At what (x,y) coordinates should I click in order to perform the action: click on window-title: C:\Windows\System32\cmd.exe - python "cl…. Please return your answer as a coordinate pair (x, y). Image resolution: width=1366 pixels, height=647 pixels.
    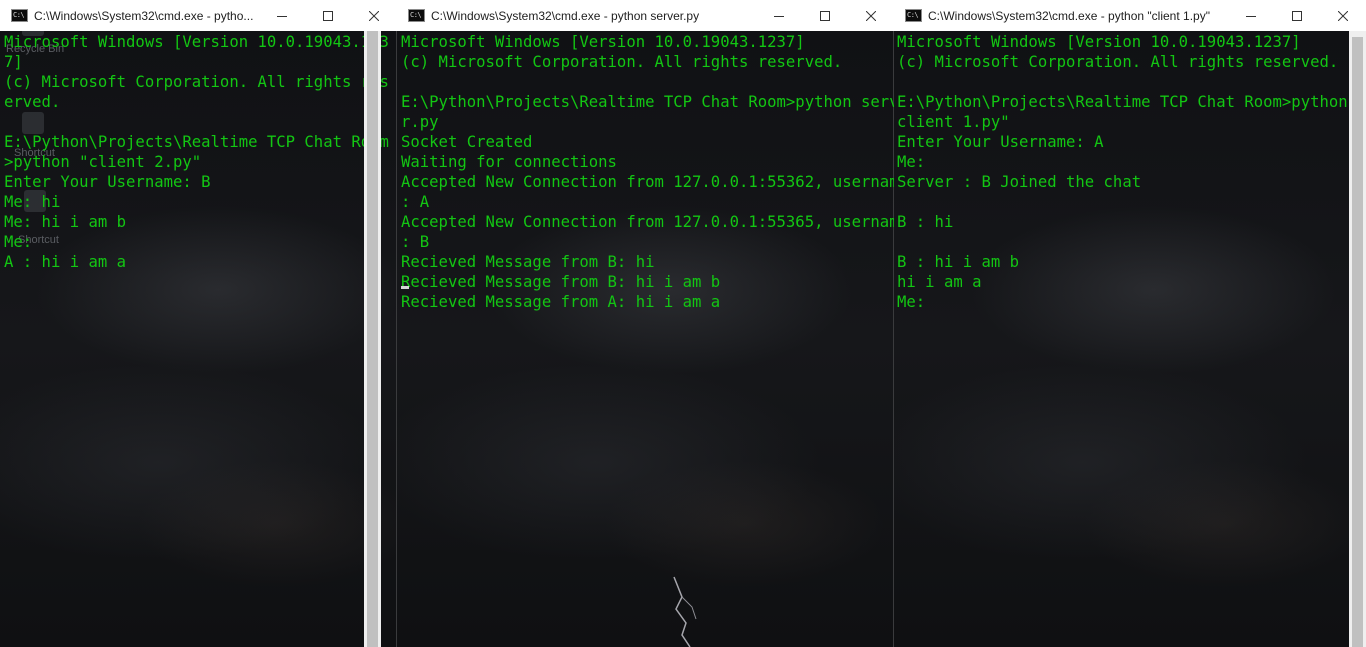
    Looking at the image, I should click on (1069, 15).